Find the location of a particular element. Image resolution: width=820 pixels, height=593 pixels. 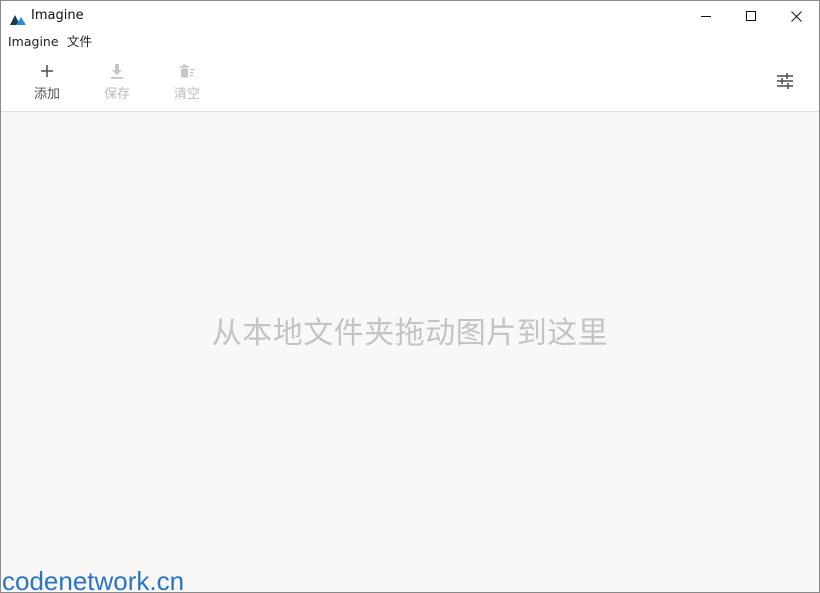

minimize-icon is located at coordinates (706, 16).